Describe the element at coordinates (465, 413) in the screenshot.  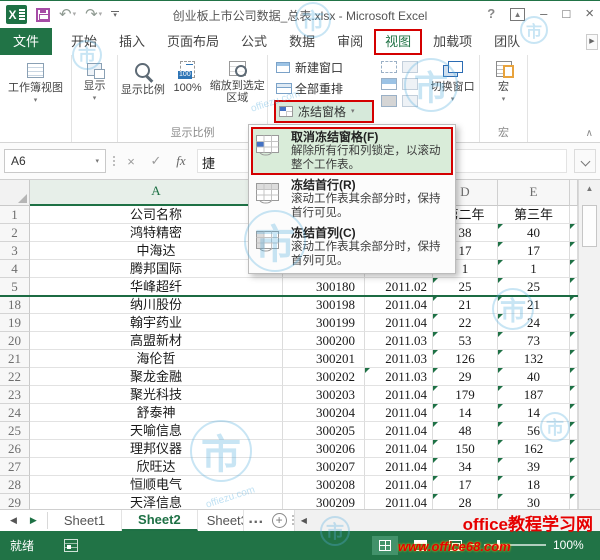
I see `cell-year2: 14` at that location.